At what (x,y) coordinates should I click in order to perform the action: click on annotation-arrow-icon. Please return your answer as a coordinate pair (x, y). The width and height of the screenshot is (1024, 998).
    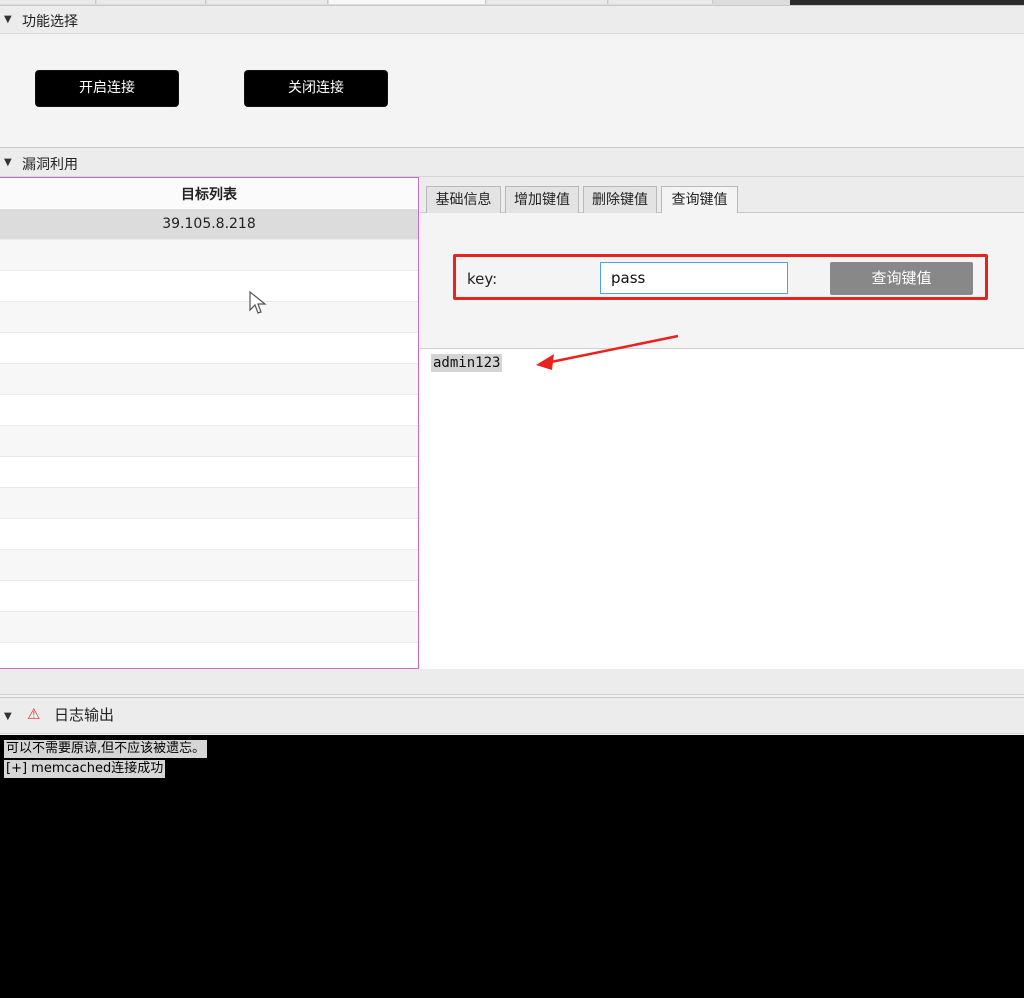
    Looking at the image, I should click on (607, 352).